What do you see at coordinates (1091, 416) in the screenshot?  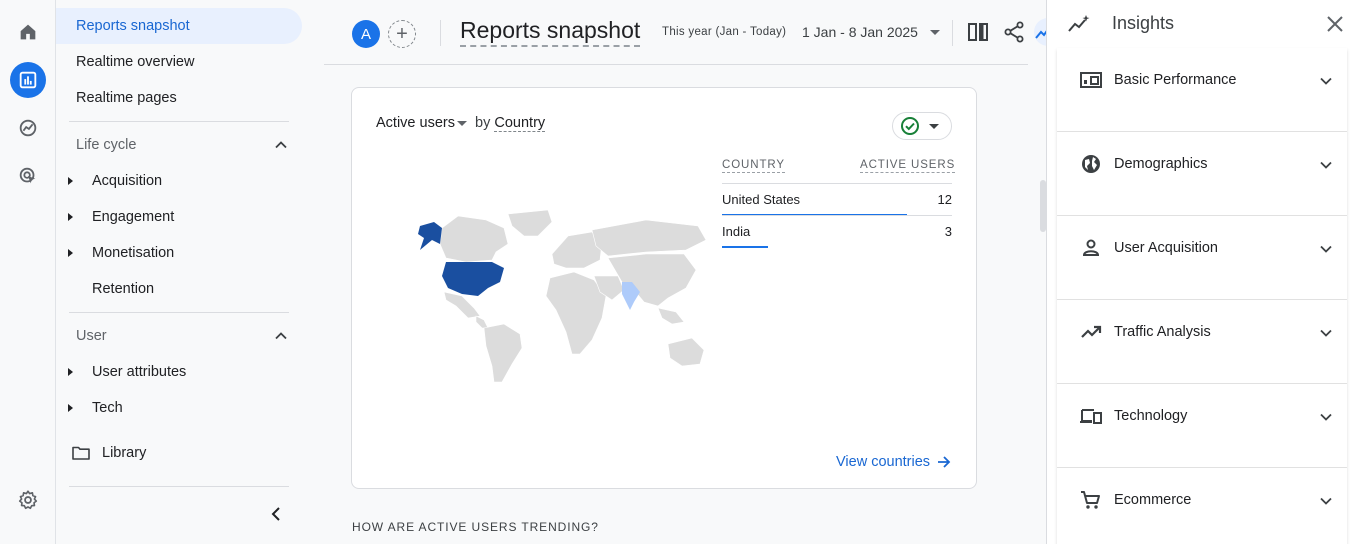 I see `devices-icon` at bounding box center [1091, 416].